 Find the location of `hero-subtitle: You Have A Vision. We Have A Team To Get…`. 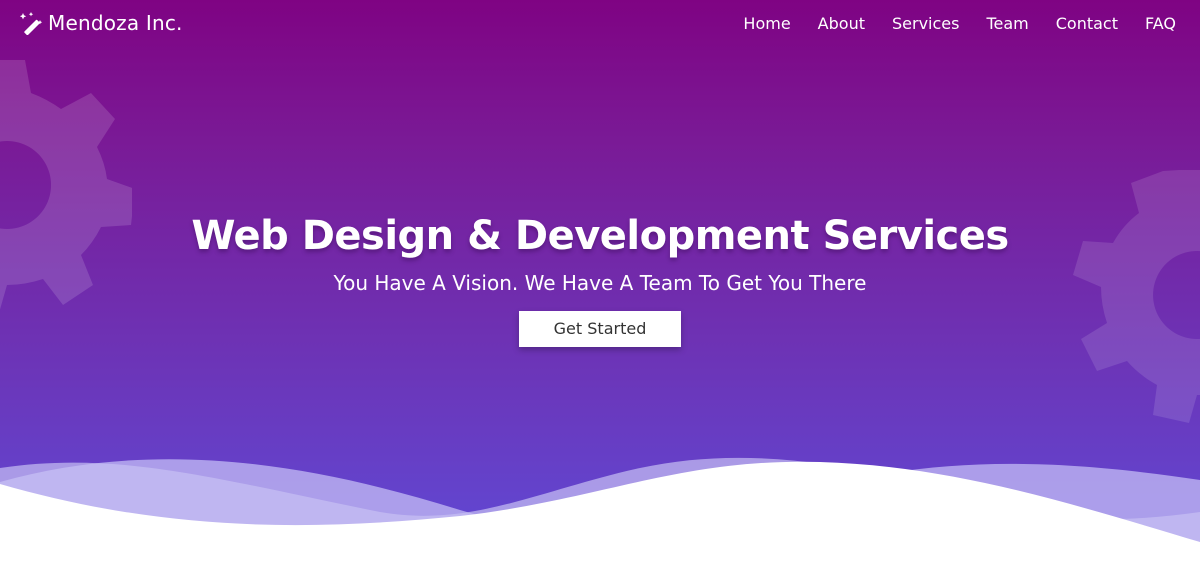

hero-subtitle: You Have A Vision. We Have A Team To Get… is located at coordinates (600, 283).